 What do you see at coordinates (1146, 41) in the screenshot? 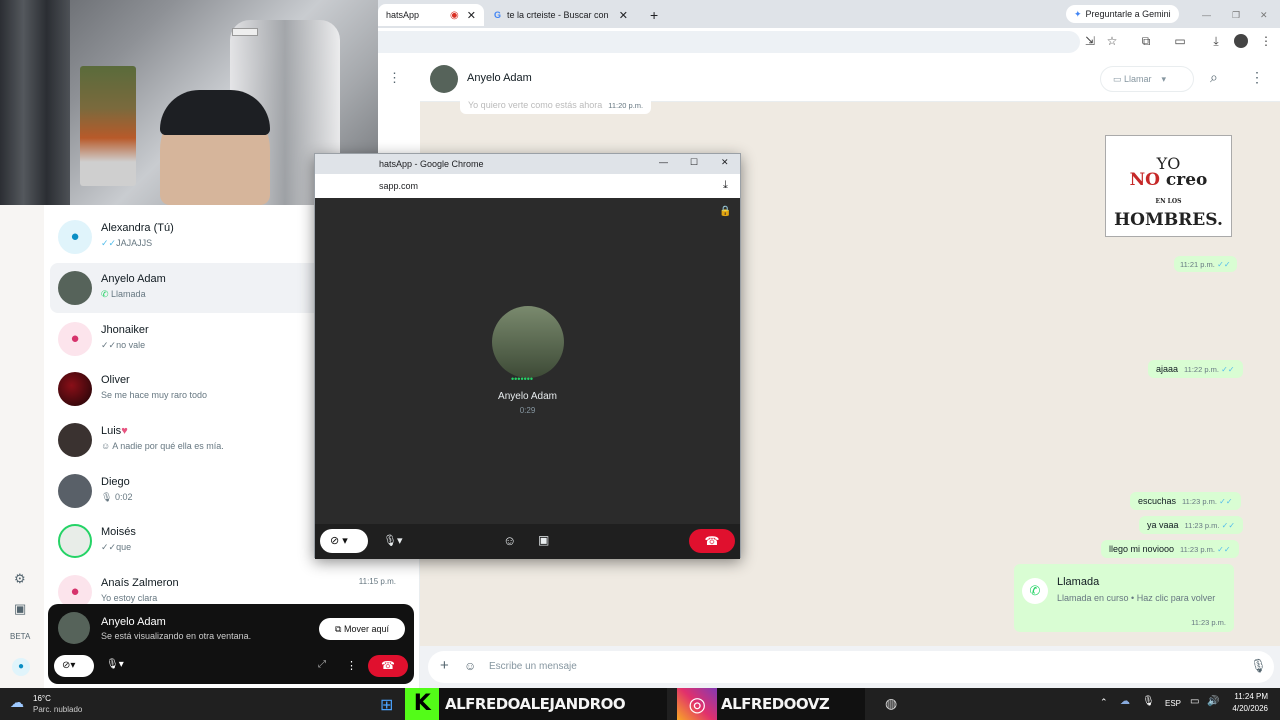
I see `extensions-icon: ⧉` at bounding box center [1146, 41].